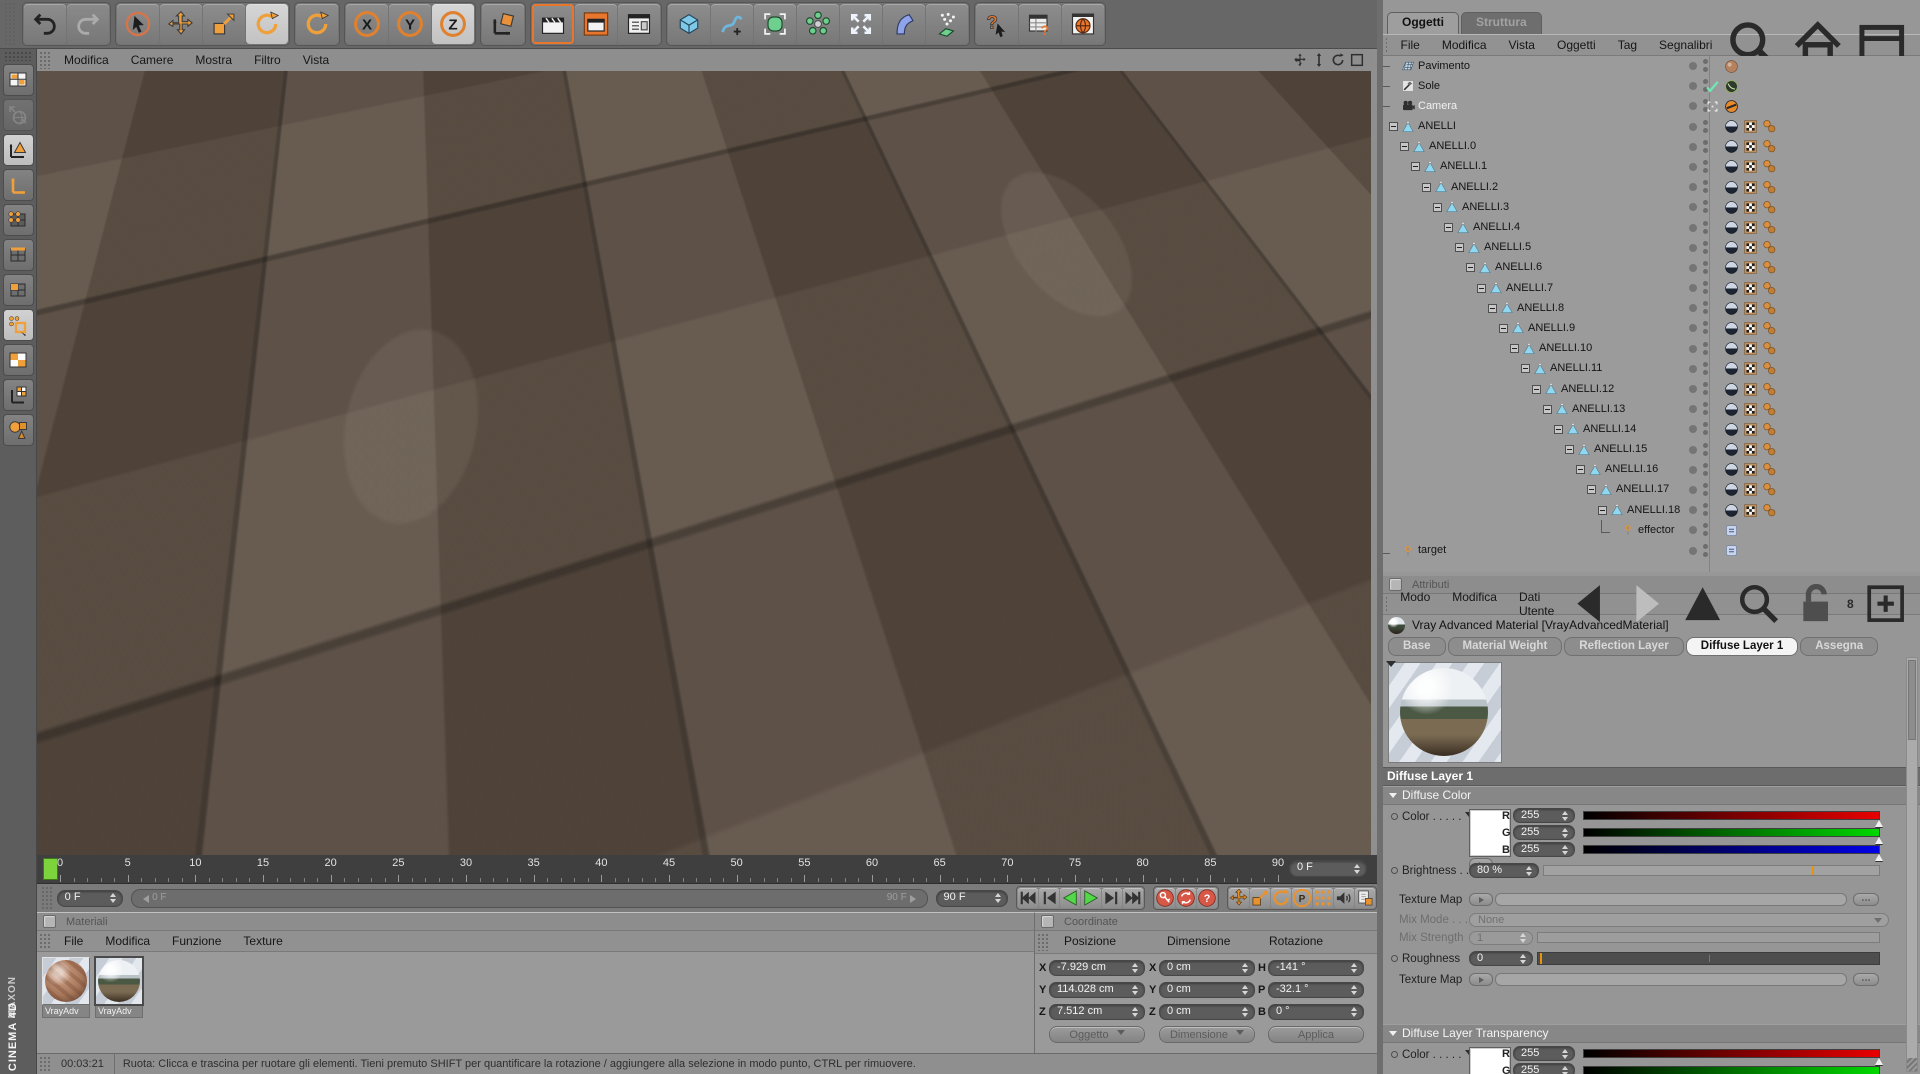 The image size is (1920, 1074). Describe the element at coordinates (947, 24) in the screenshot. I see `add-particles` at that location.